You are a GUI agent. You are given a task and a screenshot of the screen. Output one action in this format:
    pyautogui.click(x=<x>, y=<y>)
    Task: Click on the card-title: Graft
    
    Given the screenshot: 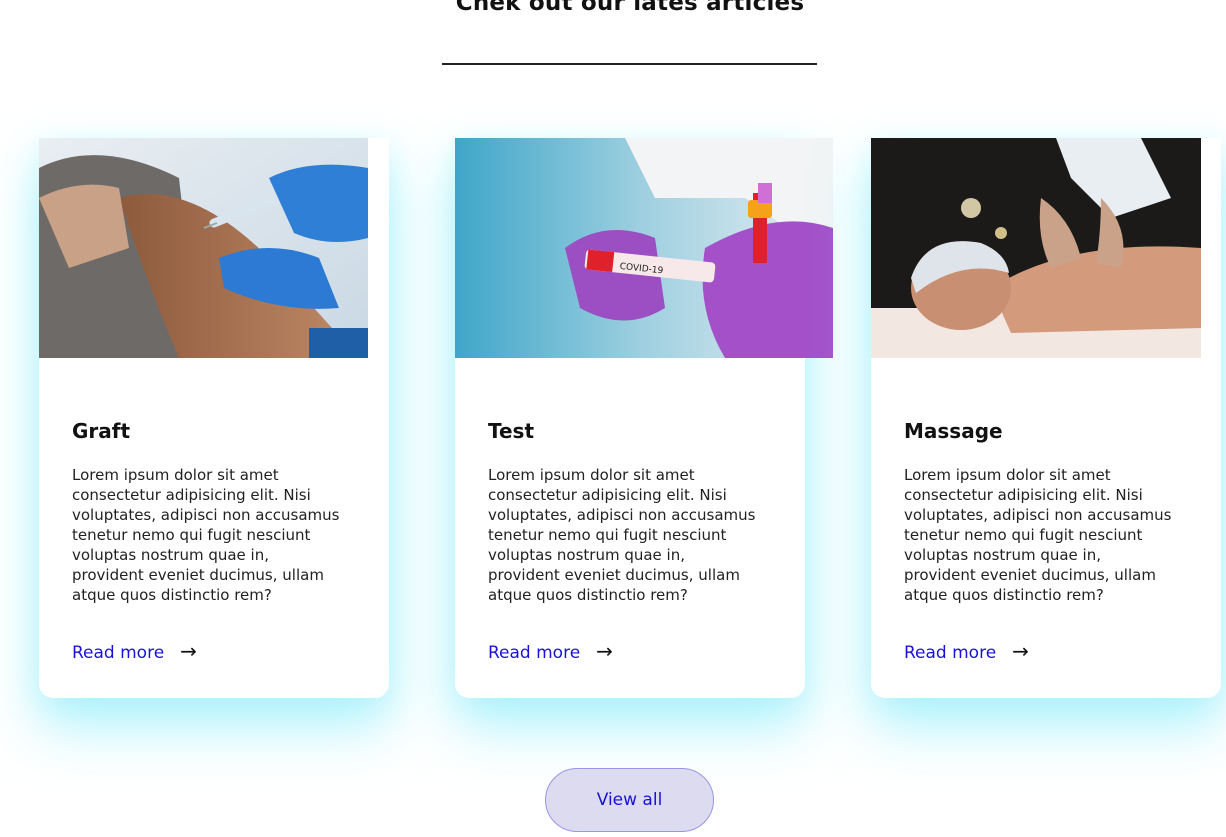 What is the action you would take?
    pyautogui.click(x=101, y=431)
    